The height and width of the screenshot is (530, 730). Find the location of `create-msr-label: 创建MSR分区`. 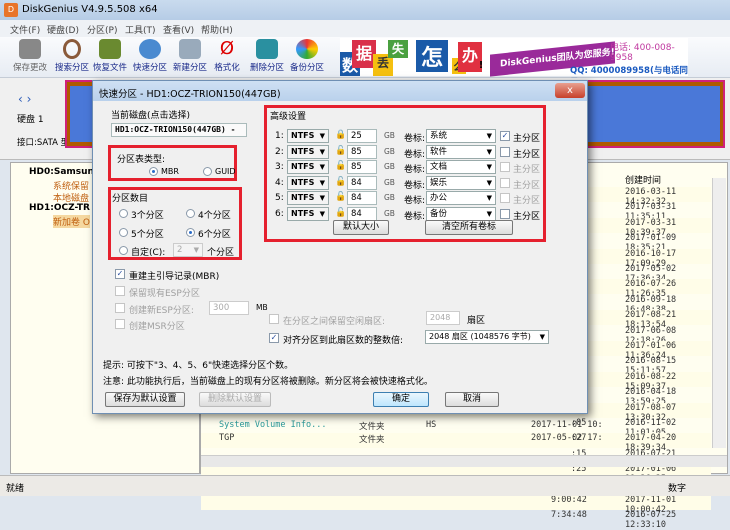

create-msr-label: 创建MSR分区 is located at coordinates (157, 327).